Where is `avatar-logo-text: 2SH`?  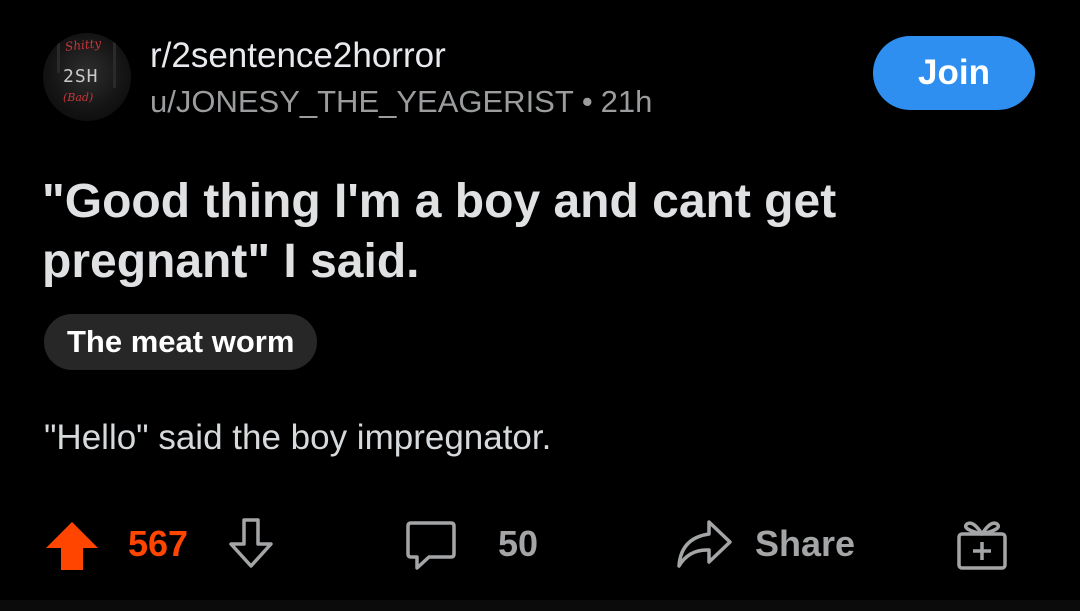
avatar-logo-text: 2SH is located at coordinates (81, 76).